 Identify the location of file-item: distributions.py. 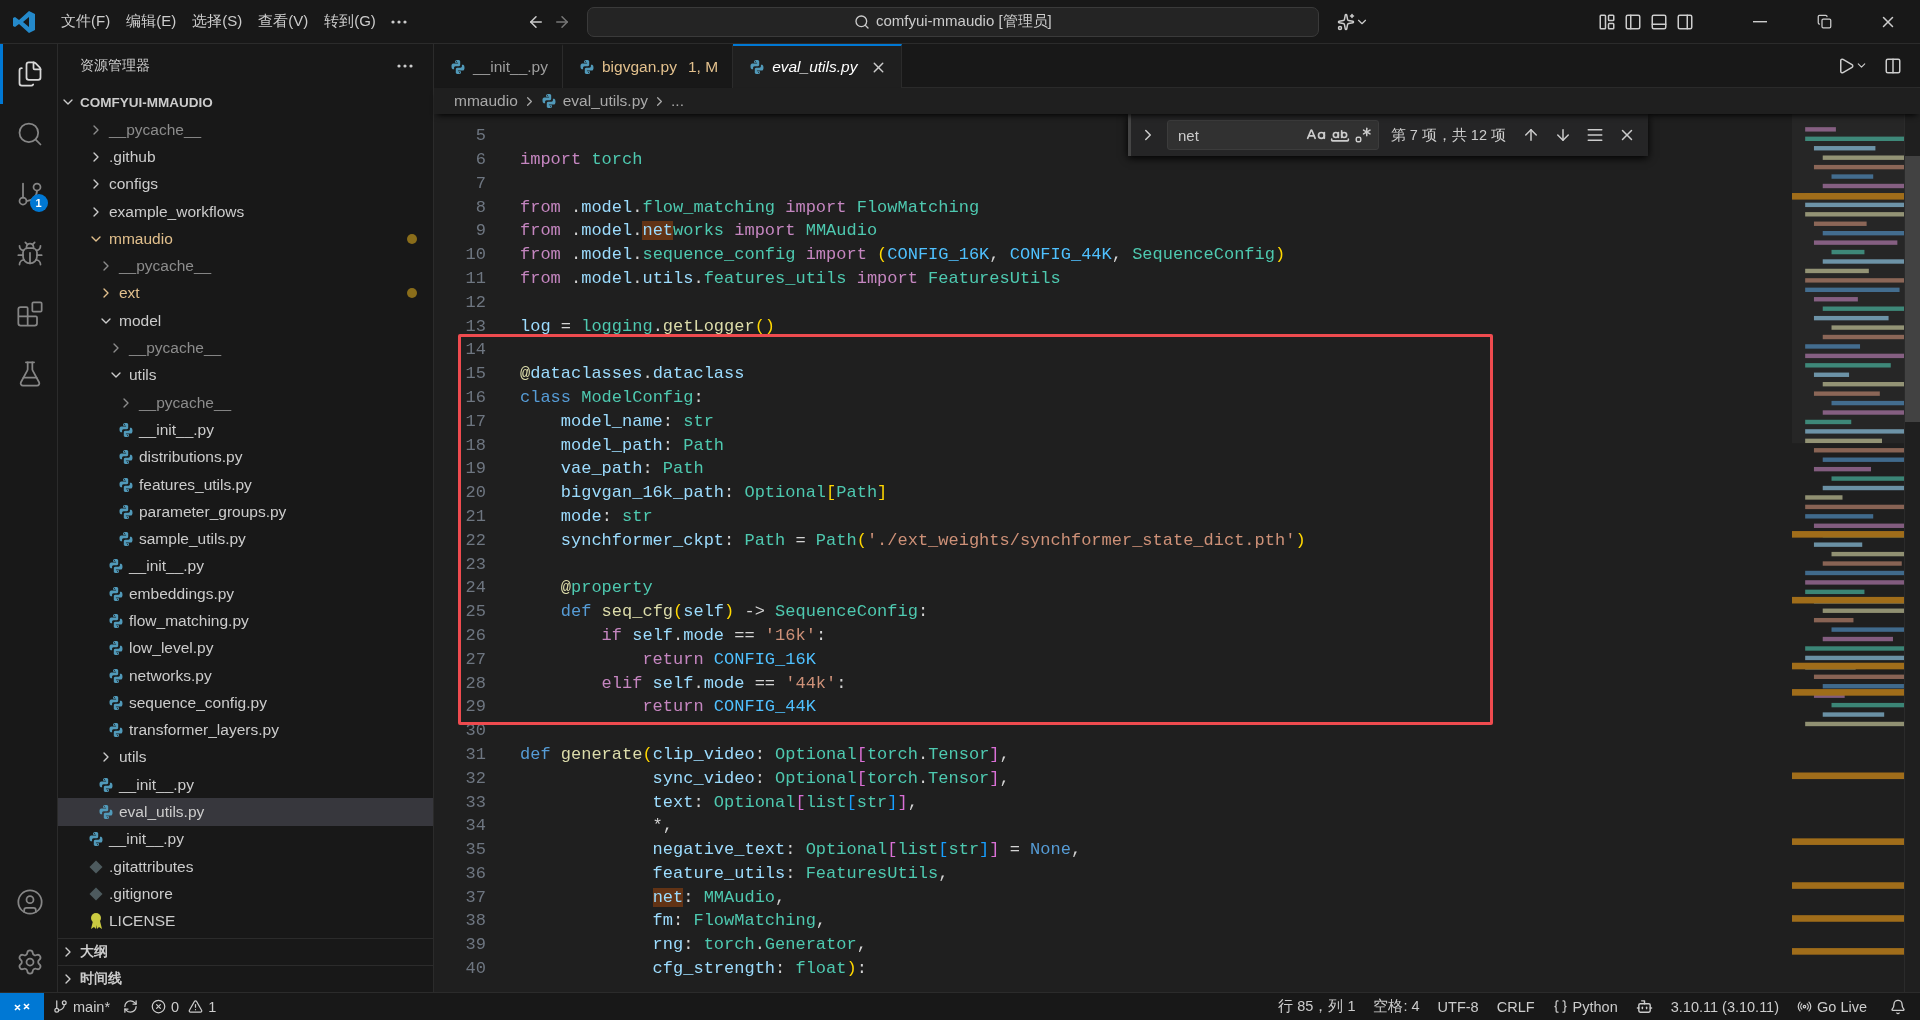
(245, 457).